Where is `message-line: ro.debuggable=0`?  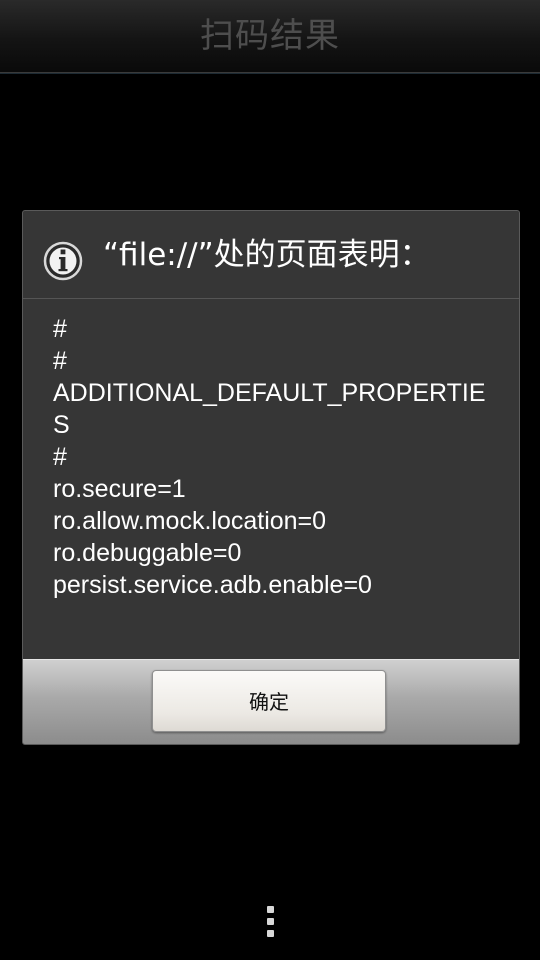
message-line: ro.debuggable=0 is located at coordinates (147, 553).